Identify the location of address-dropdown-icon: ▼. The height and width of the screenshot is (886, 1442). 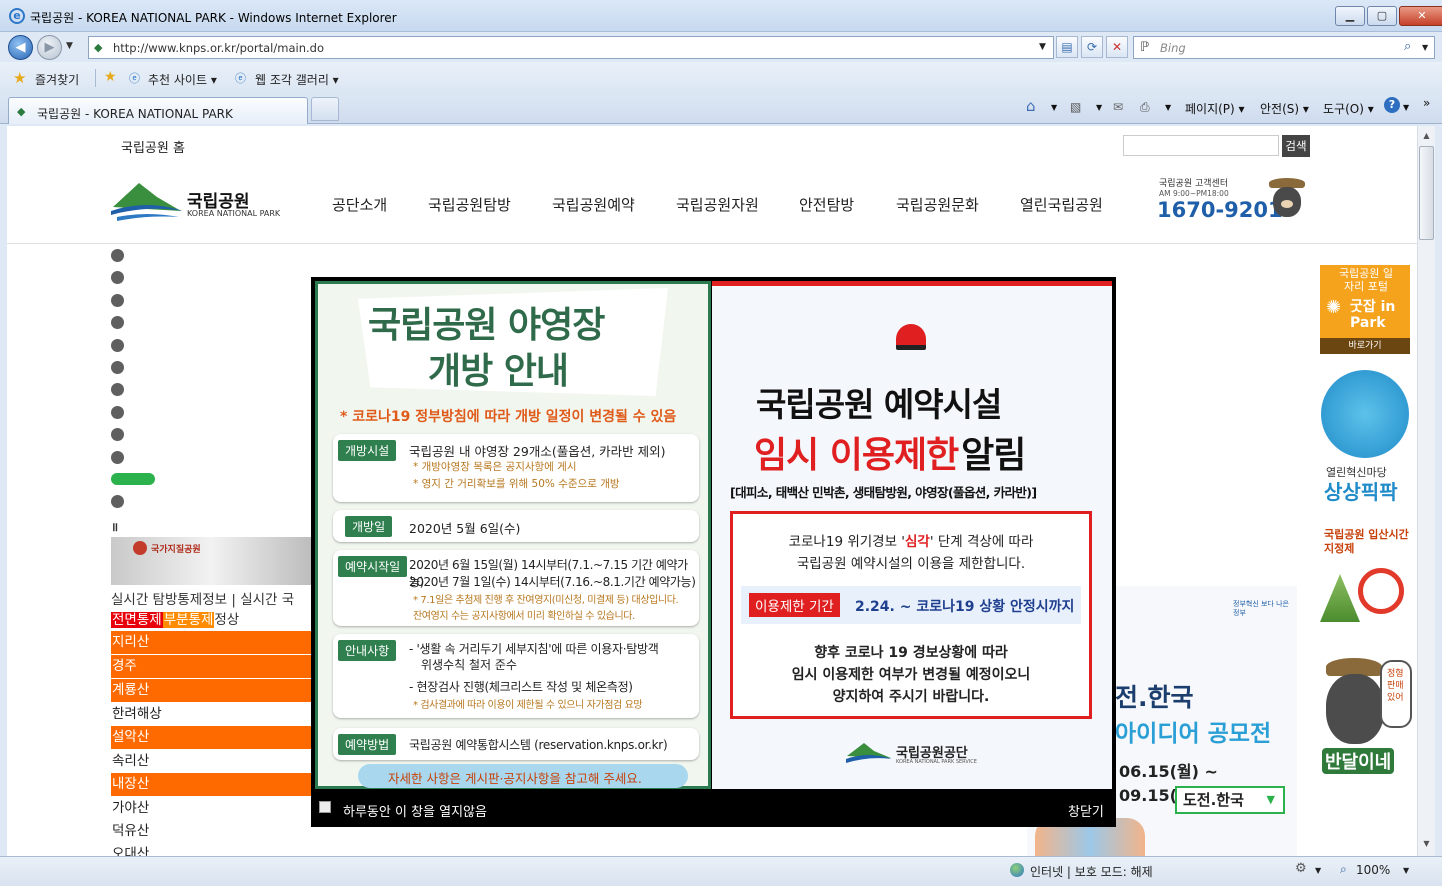
(1042, 47).